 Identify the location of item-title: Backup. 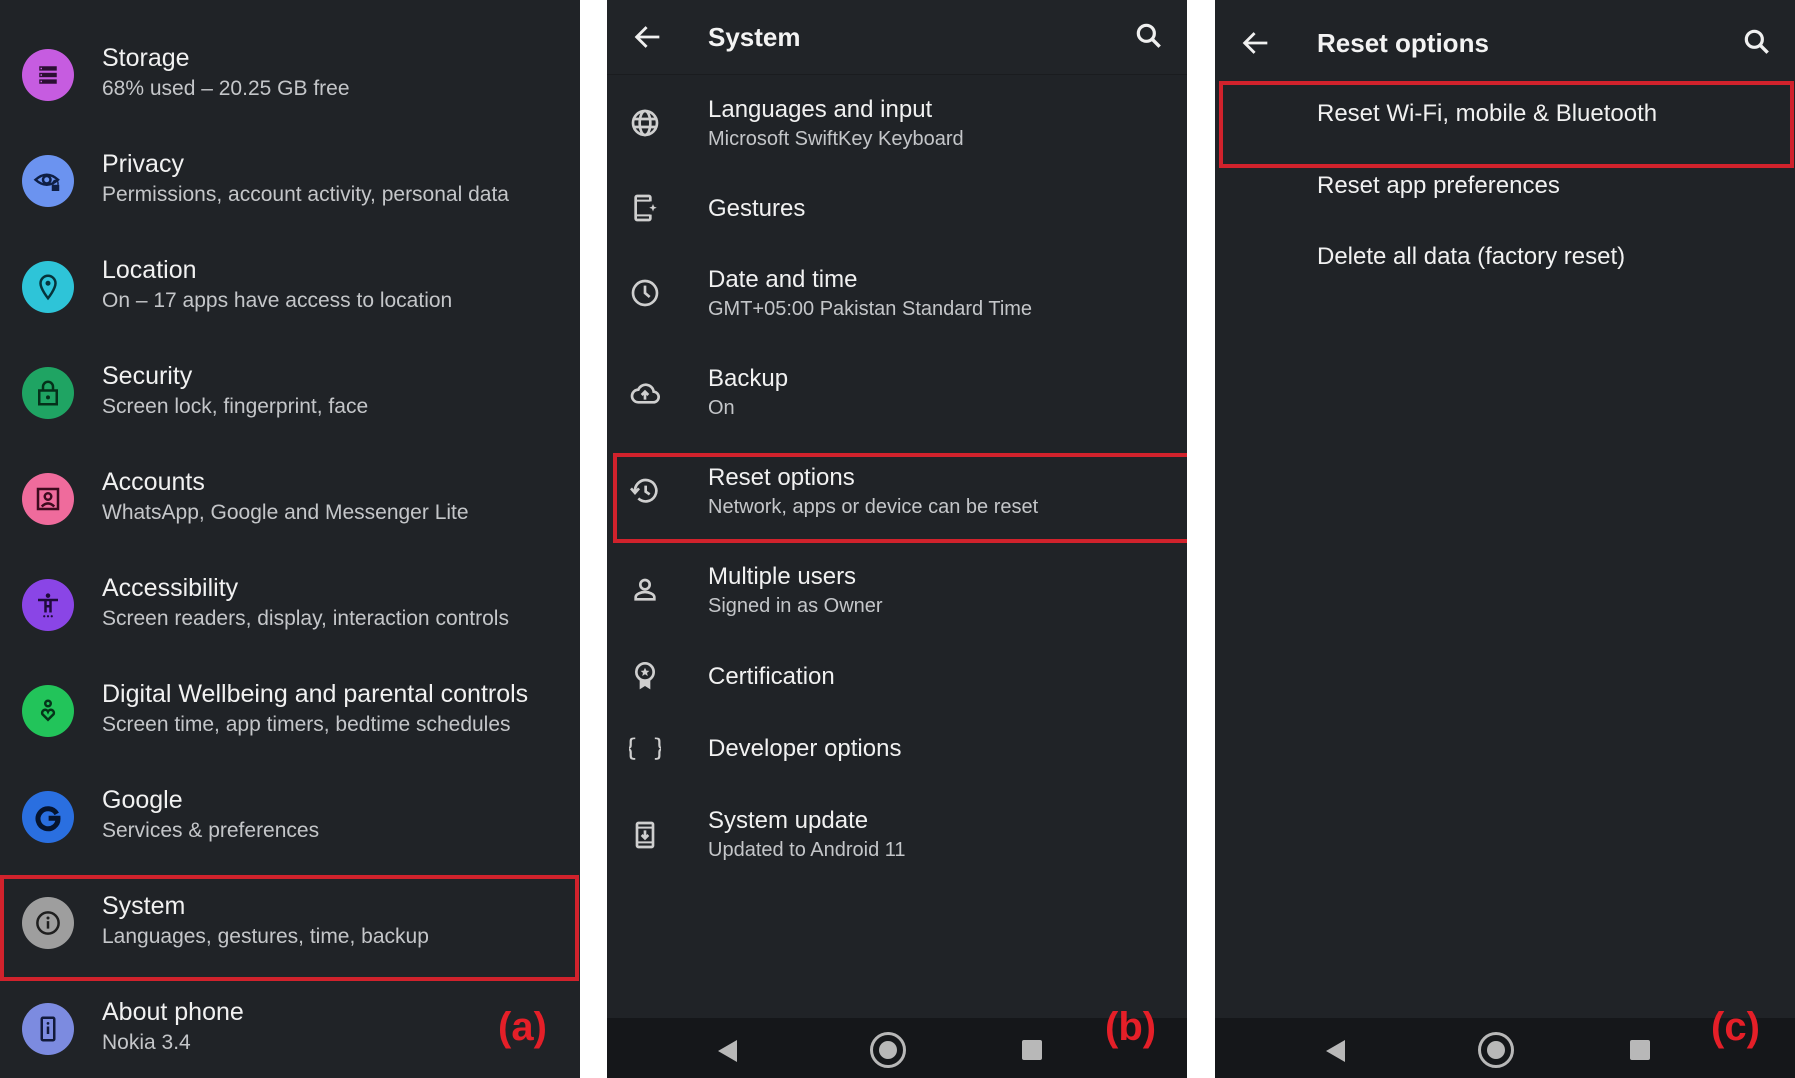
(748, 378).